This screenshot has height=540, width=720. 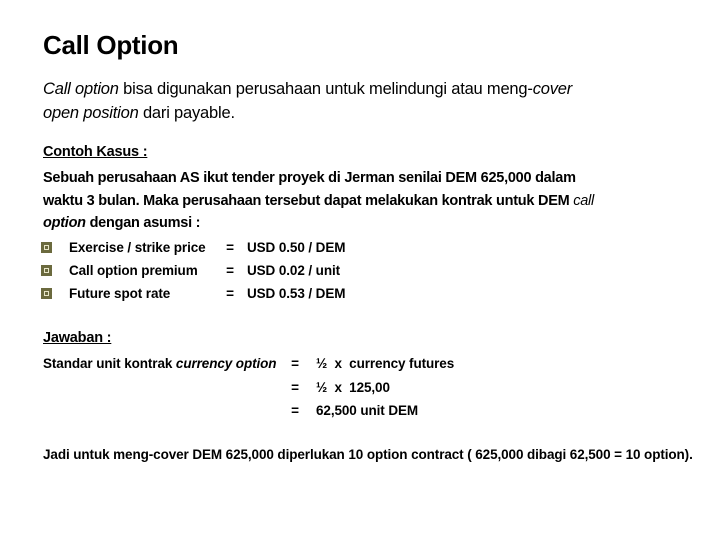 What do you see at coordinates (143, 223) in the screenshot?
I see `case-line-3-text: dengan asumsi :` at bounding box center [143, 223].